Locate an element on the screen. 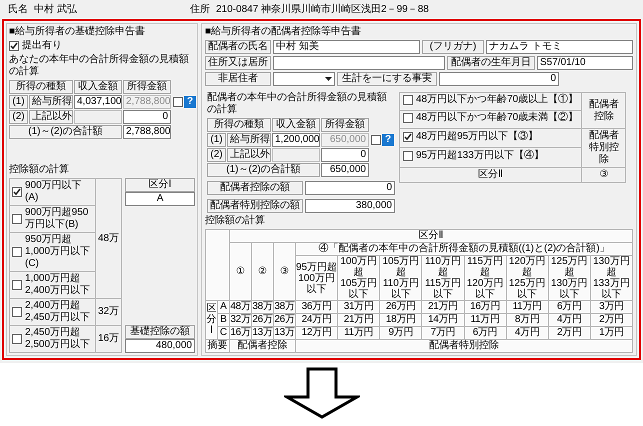 The height and width of the screenshot is (426, 643). checkmark-icon is located at coordinates (408, 136).